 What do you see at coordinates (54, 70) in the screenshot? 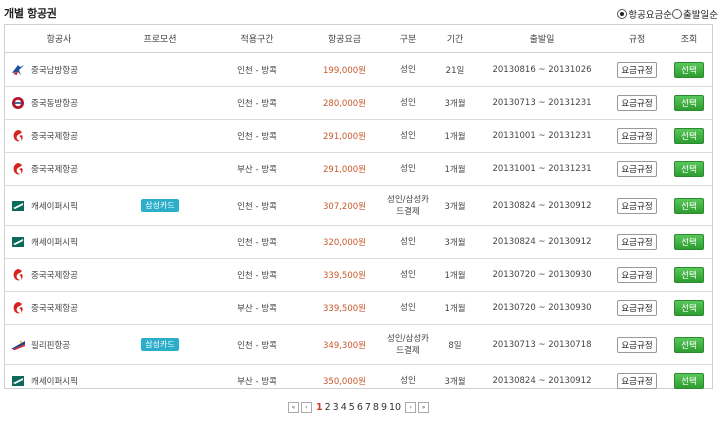
I see `airline-name: 중국남방항공` at bounding box center [54, 70].